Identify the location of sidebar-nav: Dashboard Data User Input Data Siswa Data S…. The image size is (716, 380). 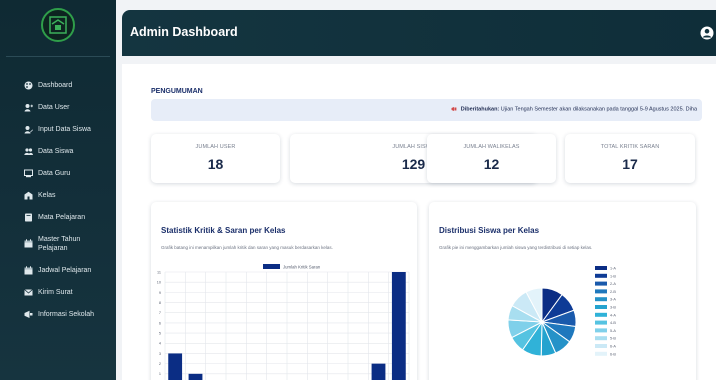
(58, 199).